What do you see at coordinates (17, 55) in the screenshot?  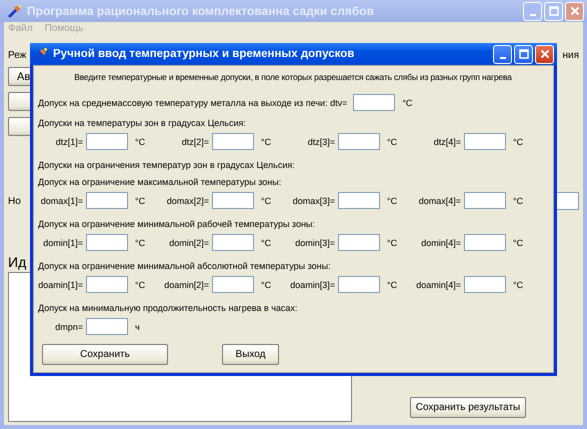 I see `mode-label: Реж` at bounding box center [17, 55].